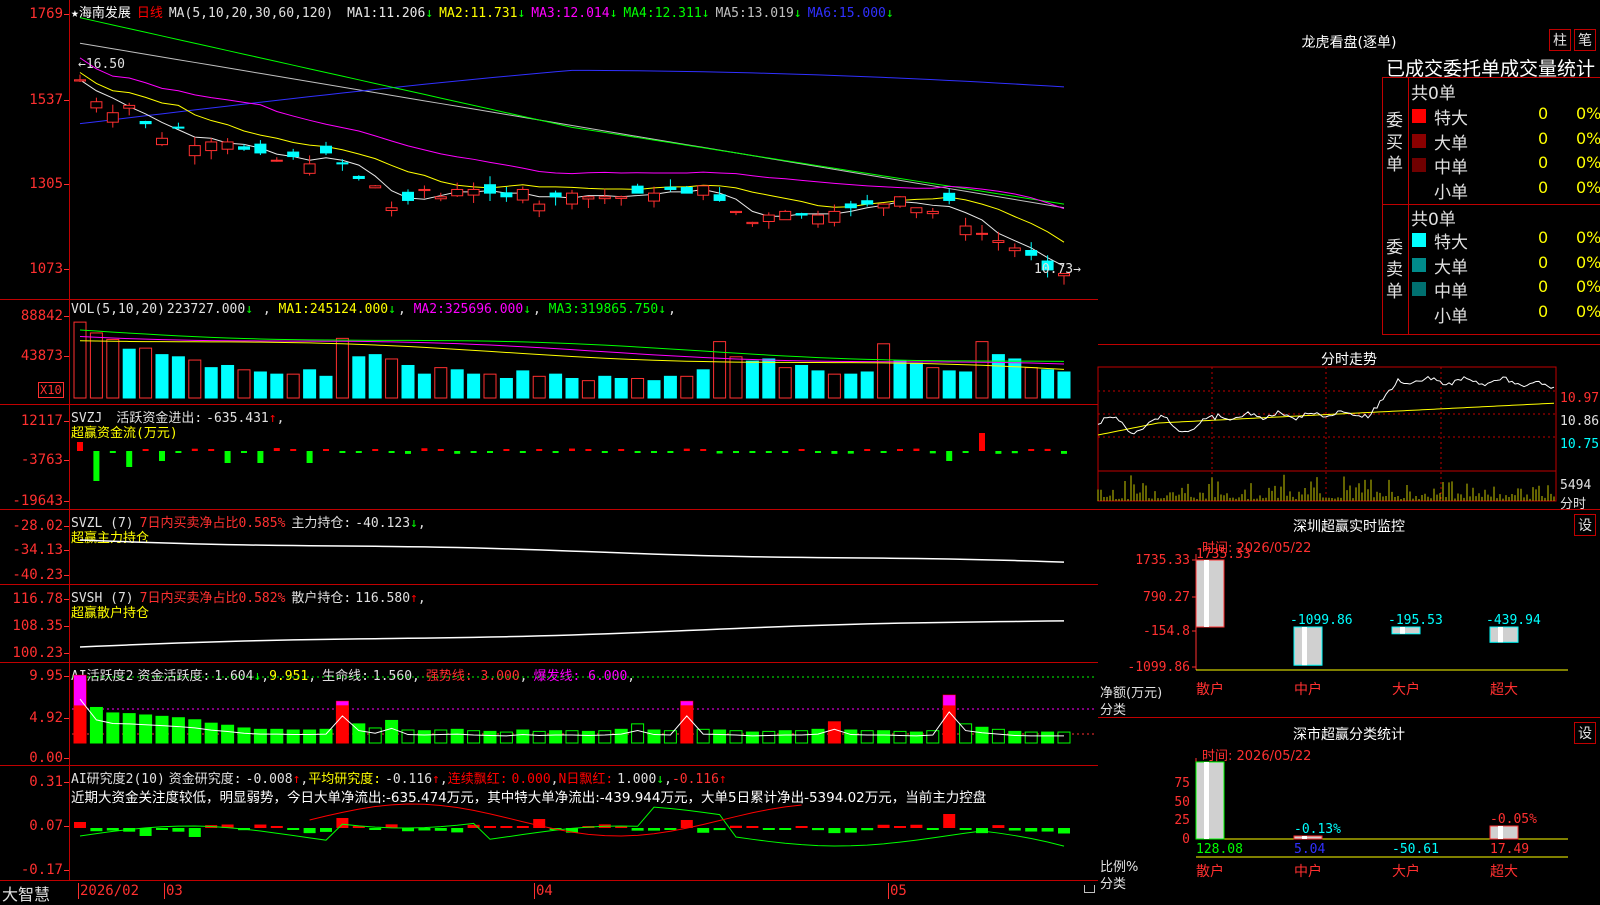 This screenshot has width=1600, height=905. What do you see at coordinates (572, 551) in the screenshot?
I see `svzl-chart` at bounding box center [572, 551].